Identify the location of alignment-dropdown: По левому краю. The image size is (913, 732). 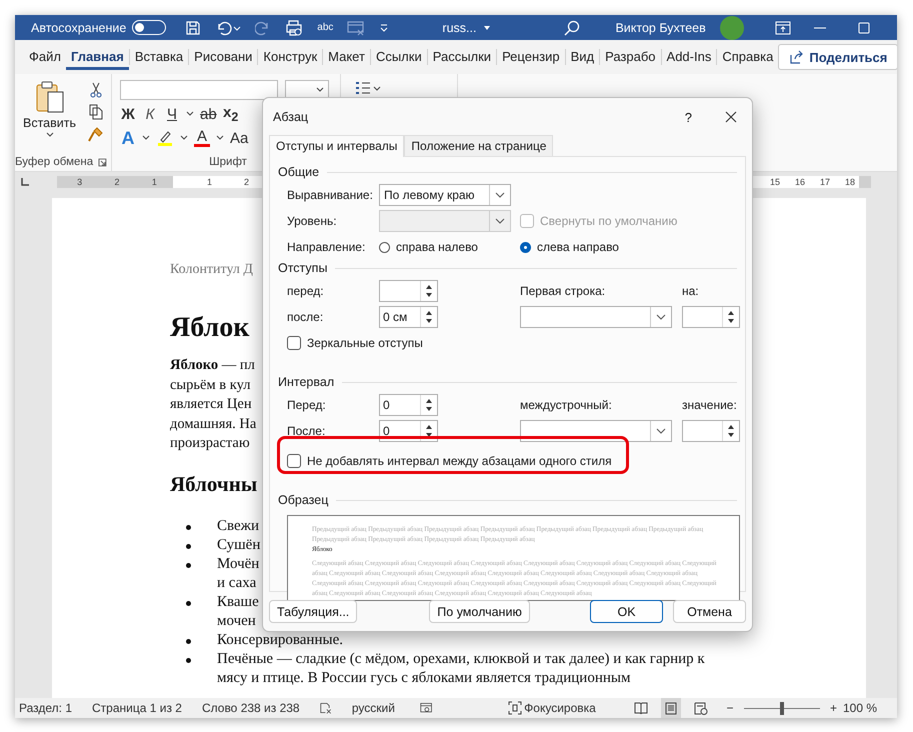
(445, 195).